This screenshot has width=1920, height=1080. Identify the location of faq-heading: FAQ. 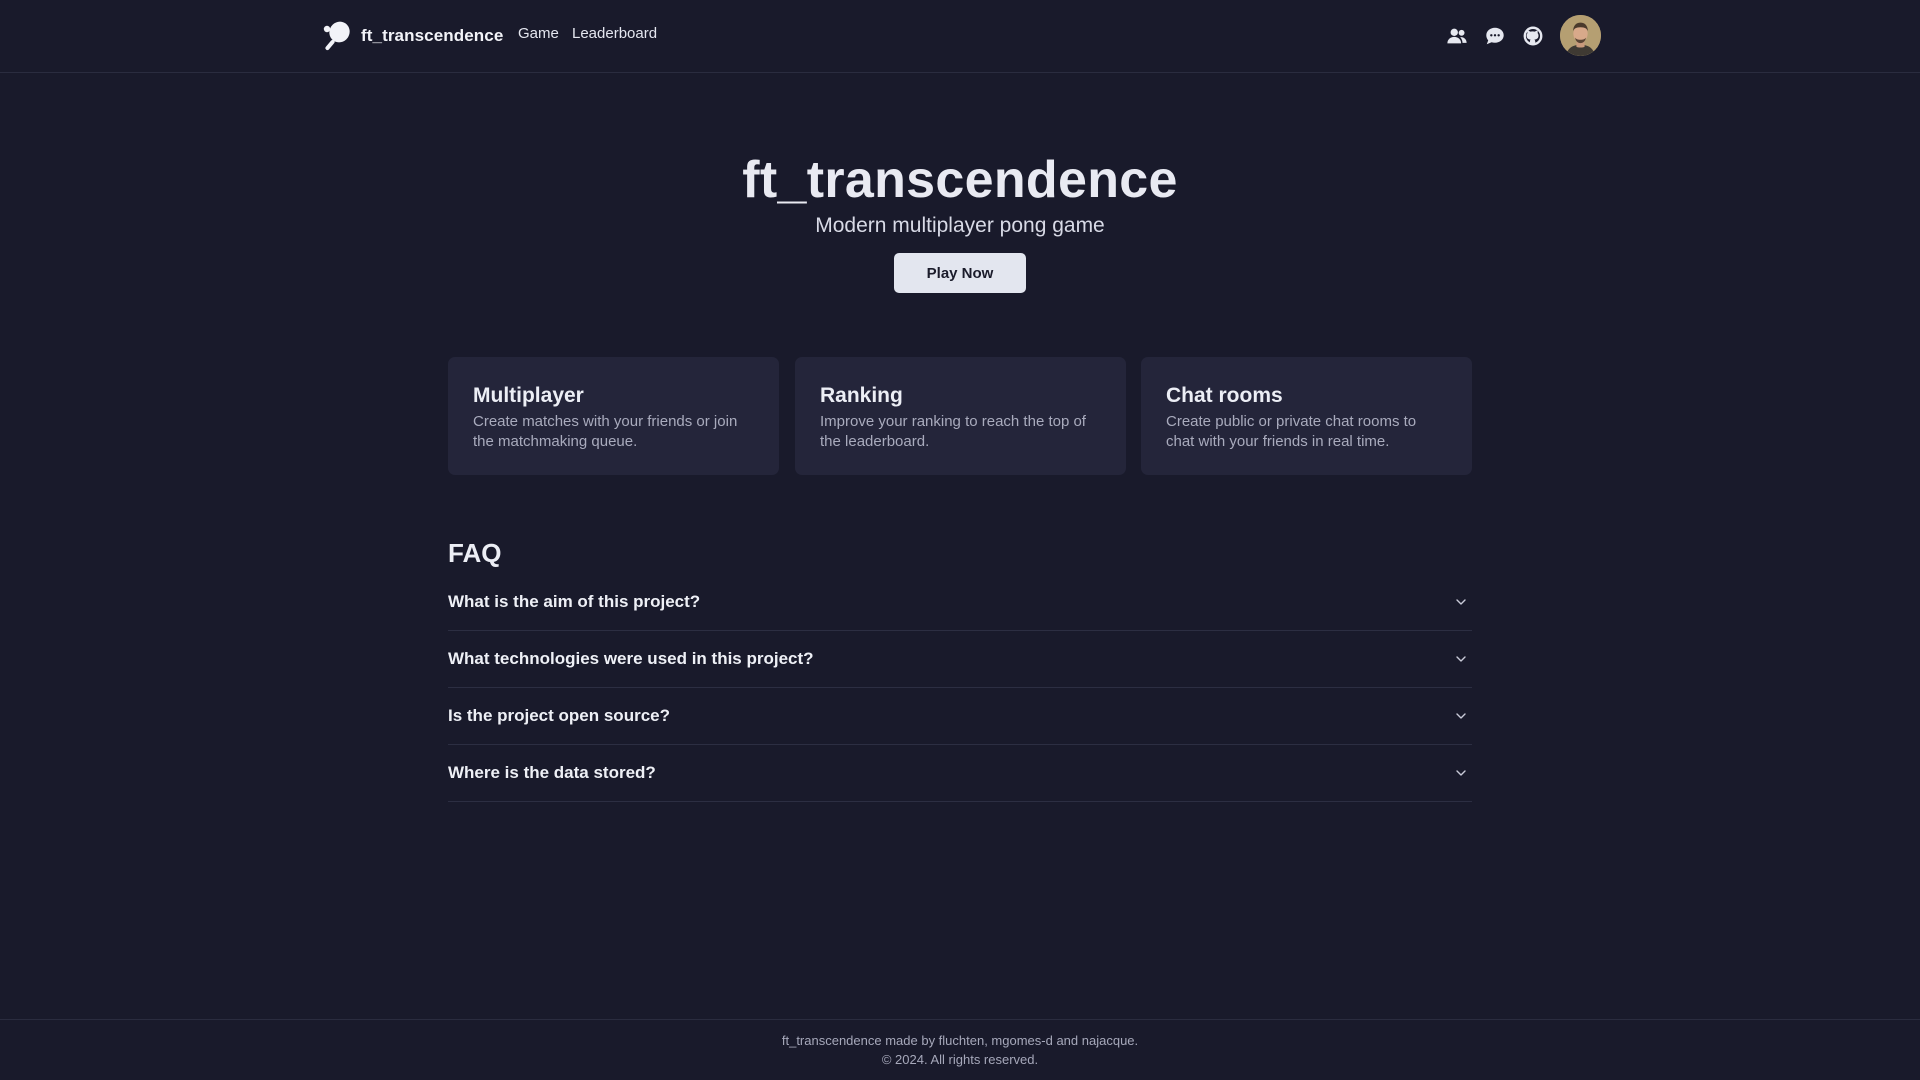
(475, 553).